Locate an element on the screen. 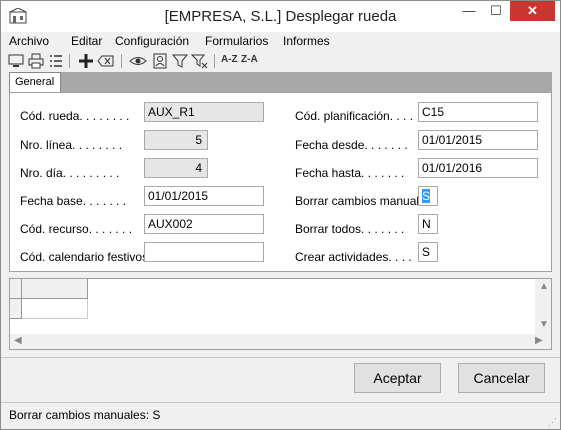 Image resolution: width=561 pixels, height=430 pixels. menu-configuracion: Configuración is located at coordinates (152, 41).